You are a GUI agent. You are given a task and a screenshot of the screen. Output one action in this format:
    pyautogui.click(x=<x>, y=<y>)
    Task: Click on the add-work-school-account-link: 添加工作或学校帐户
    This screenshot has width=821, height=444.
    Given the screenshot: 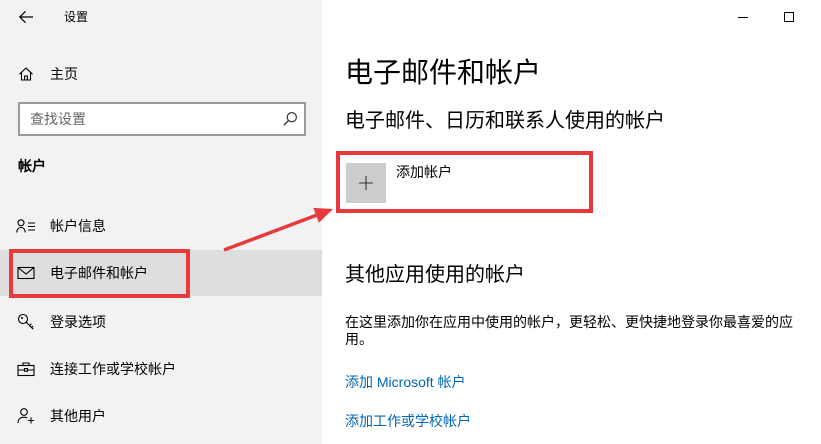 What is the action you would take?
    pyautogui.click(x=408, y=421)
    